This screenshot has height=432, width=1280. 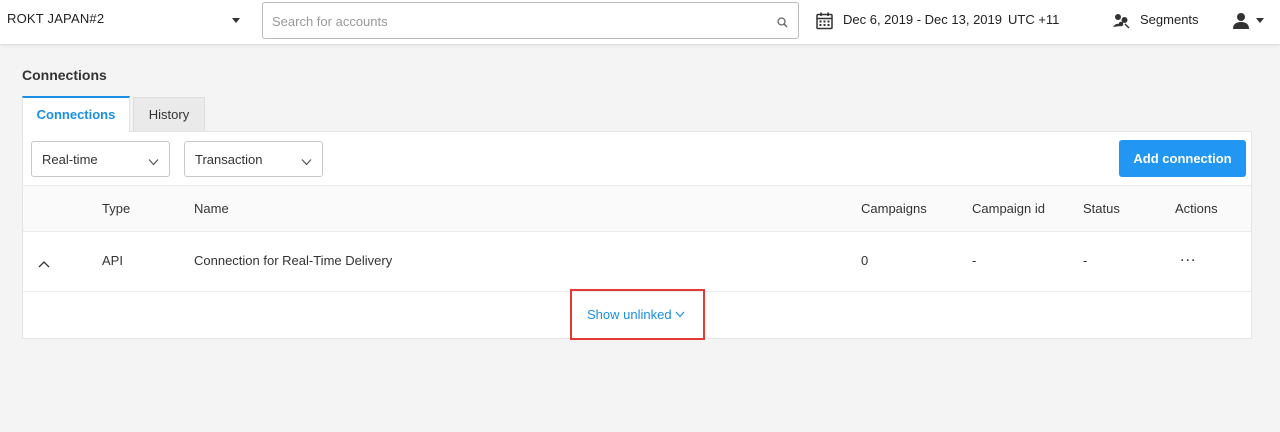 I want to click on tab-history: History, so click(x=169, y=114).